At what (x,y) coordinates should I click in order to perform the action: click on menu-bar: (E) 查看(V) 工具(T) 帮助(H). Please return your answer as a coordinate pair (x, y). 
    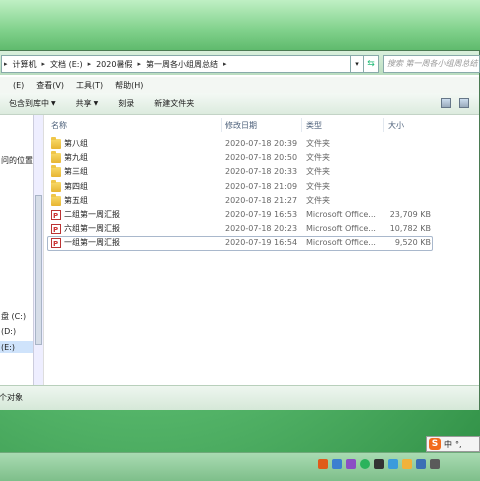
    Looking at the image, I should click on (239, 85).